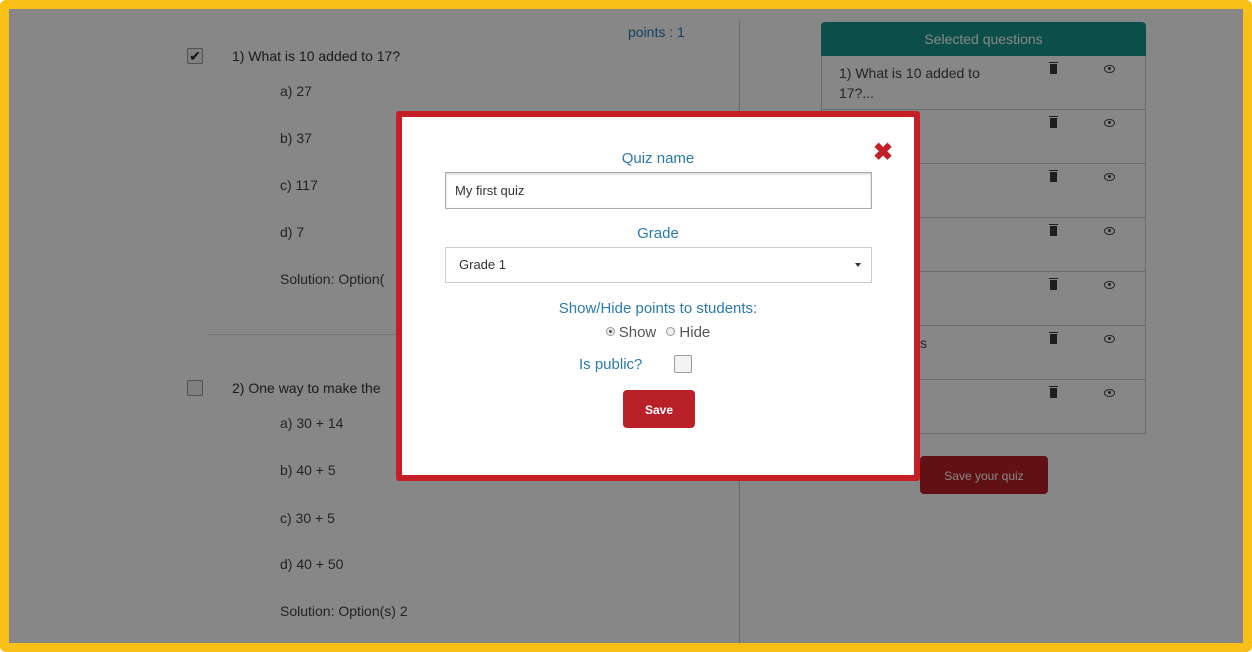 This screenshot has height=652, width=1252. Describe the element at coordinates (658, 158) in the screenshot. I see `quiz-name-label: Quiz name` at that location.